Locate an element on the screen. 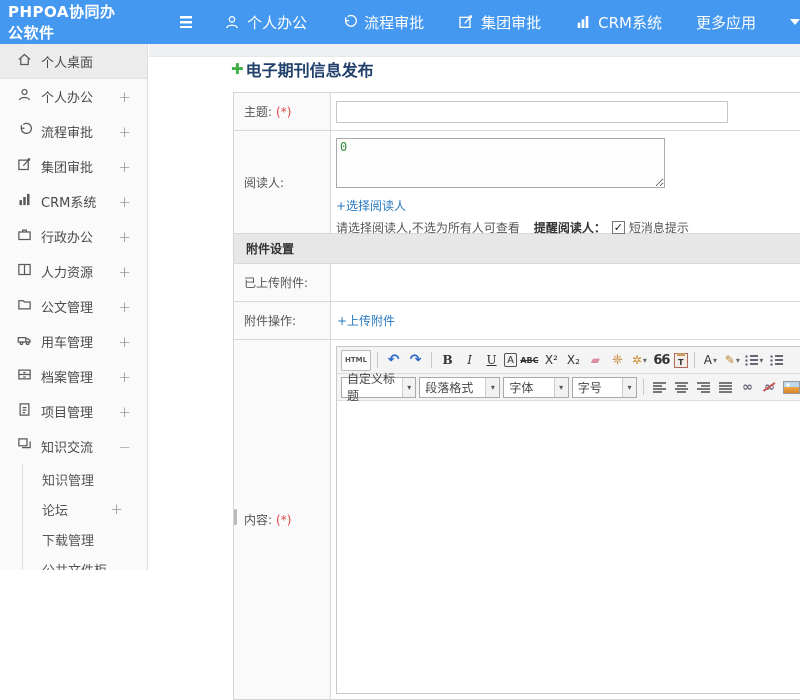 The height and width of the screenshot is (700, 800). sidebar-item-personal-office: 个人办公 + is located at coordinates (73, 96).